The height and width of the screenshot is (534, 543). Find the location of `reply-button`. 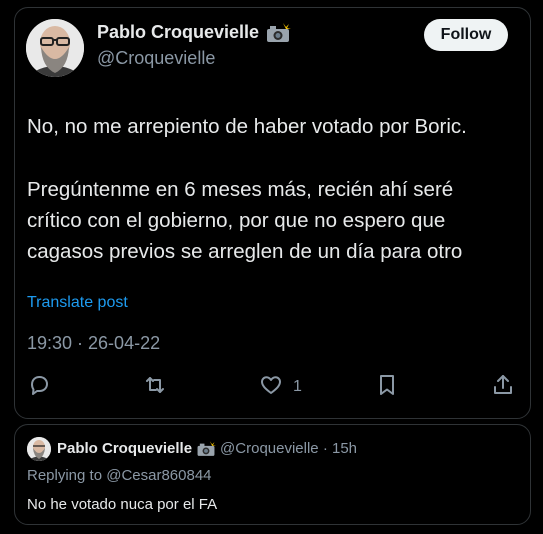

reply-button is located at coordinates (39, 387).